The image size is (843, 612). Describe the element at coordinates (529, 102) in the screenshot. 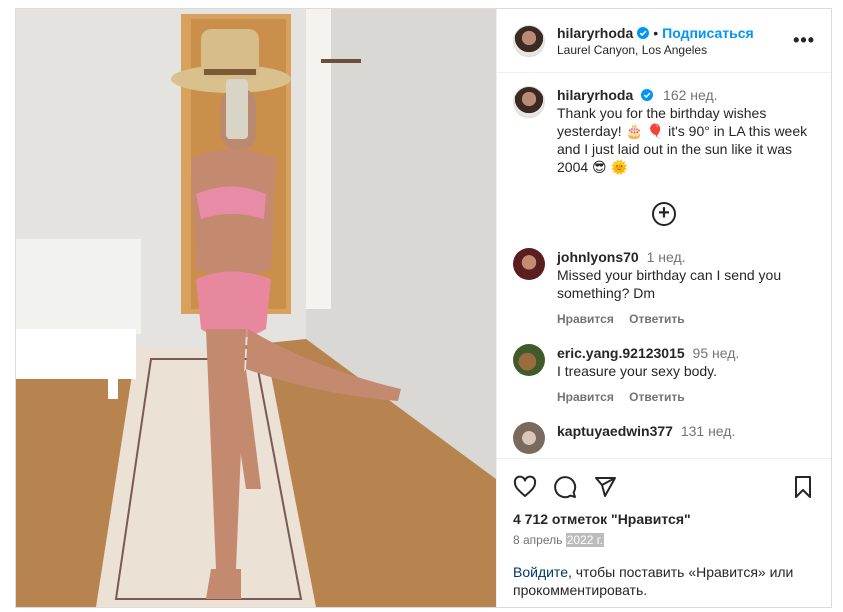

I see `caption-avatar` at that location.